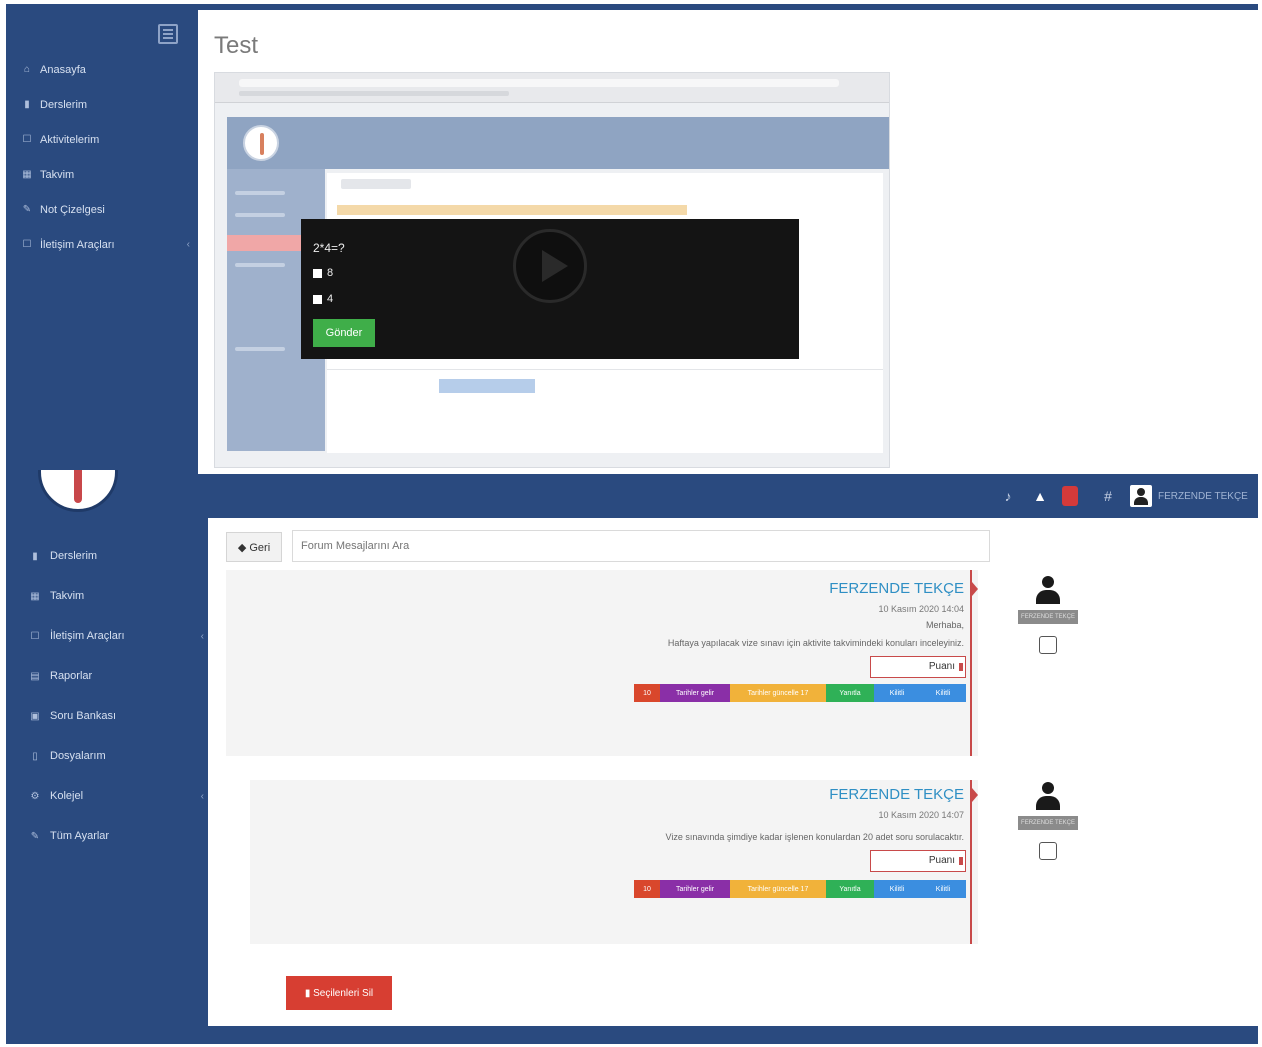  I want to click on bottom-sidebar-item-label: Tüm Ayarlar, so click(80, 836).